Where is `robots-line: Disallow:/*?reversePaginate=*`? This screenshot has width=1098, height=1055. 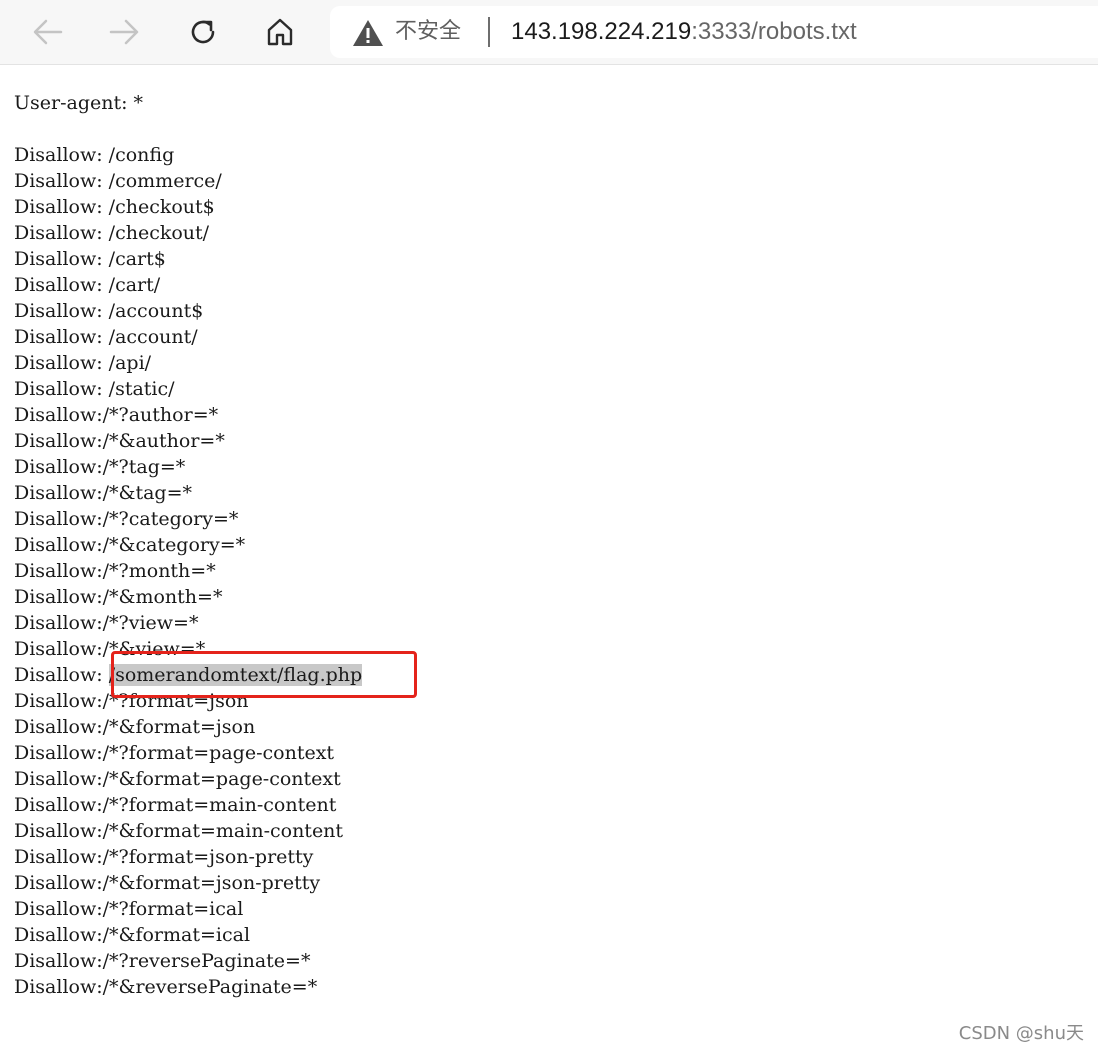
robots-line: Disallow:/*?reversePaginate=* is located at coordinates (162, 961).